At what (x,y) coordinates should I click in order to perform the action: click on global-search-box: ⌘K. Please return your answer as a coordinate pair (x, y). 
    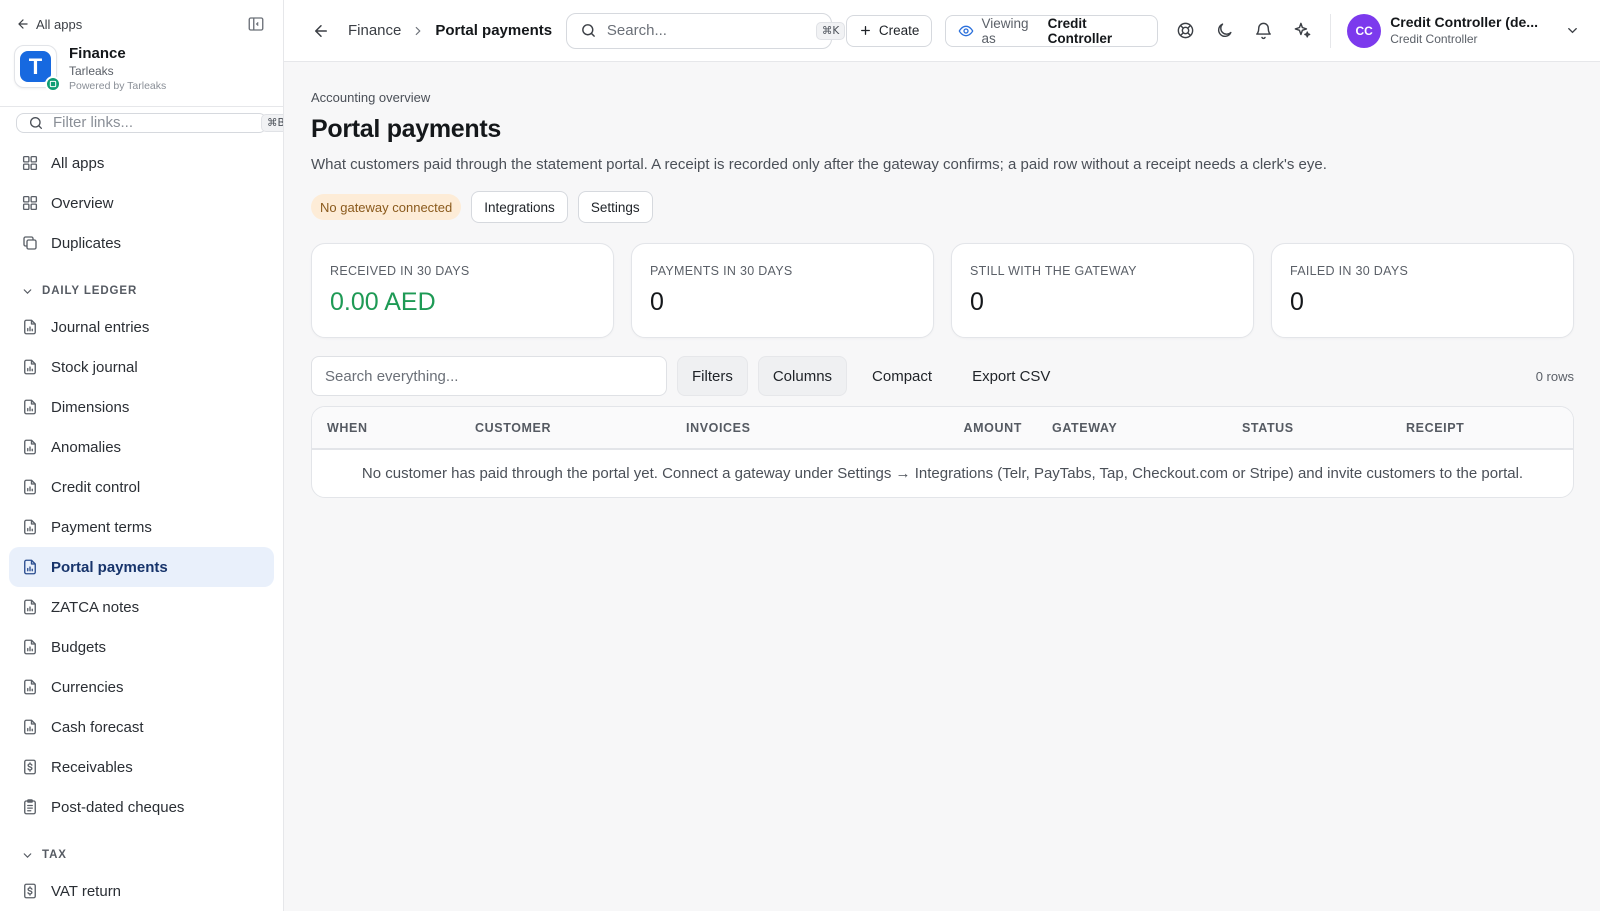
    Looking at the image, I should click on (705, 30).